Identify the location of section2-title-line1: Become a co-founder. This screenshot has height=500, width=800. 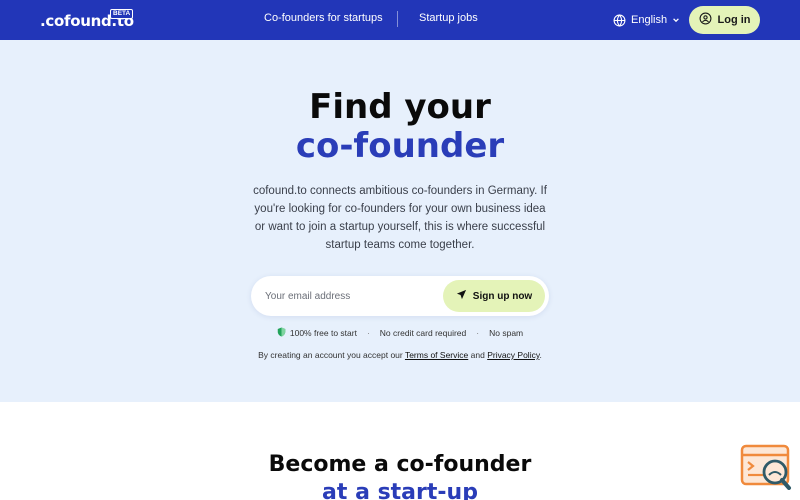
(400, 464).